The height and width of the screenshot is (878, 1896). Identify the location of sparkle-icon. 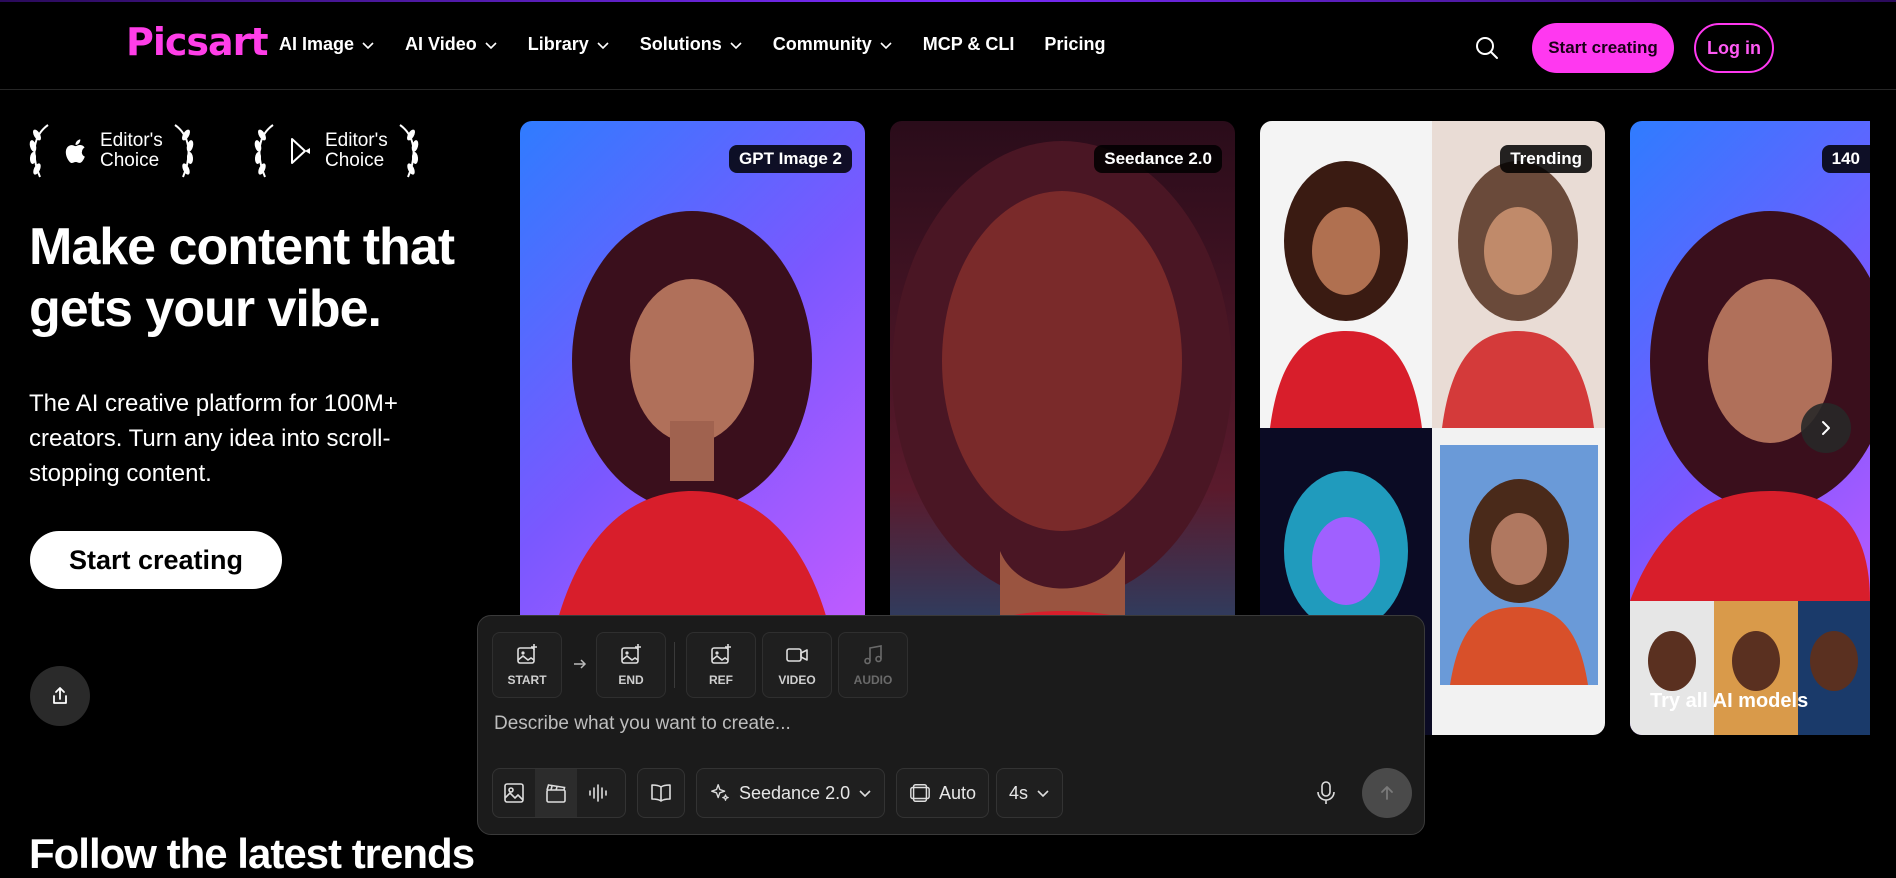
(720, 792).